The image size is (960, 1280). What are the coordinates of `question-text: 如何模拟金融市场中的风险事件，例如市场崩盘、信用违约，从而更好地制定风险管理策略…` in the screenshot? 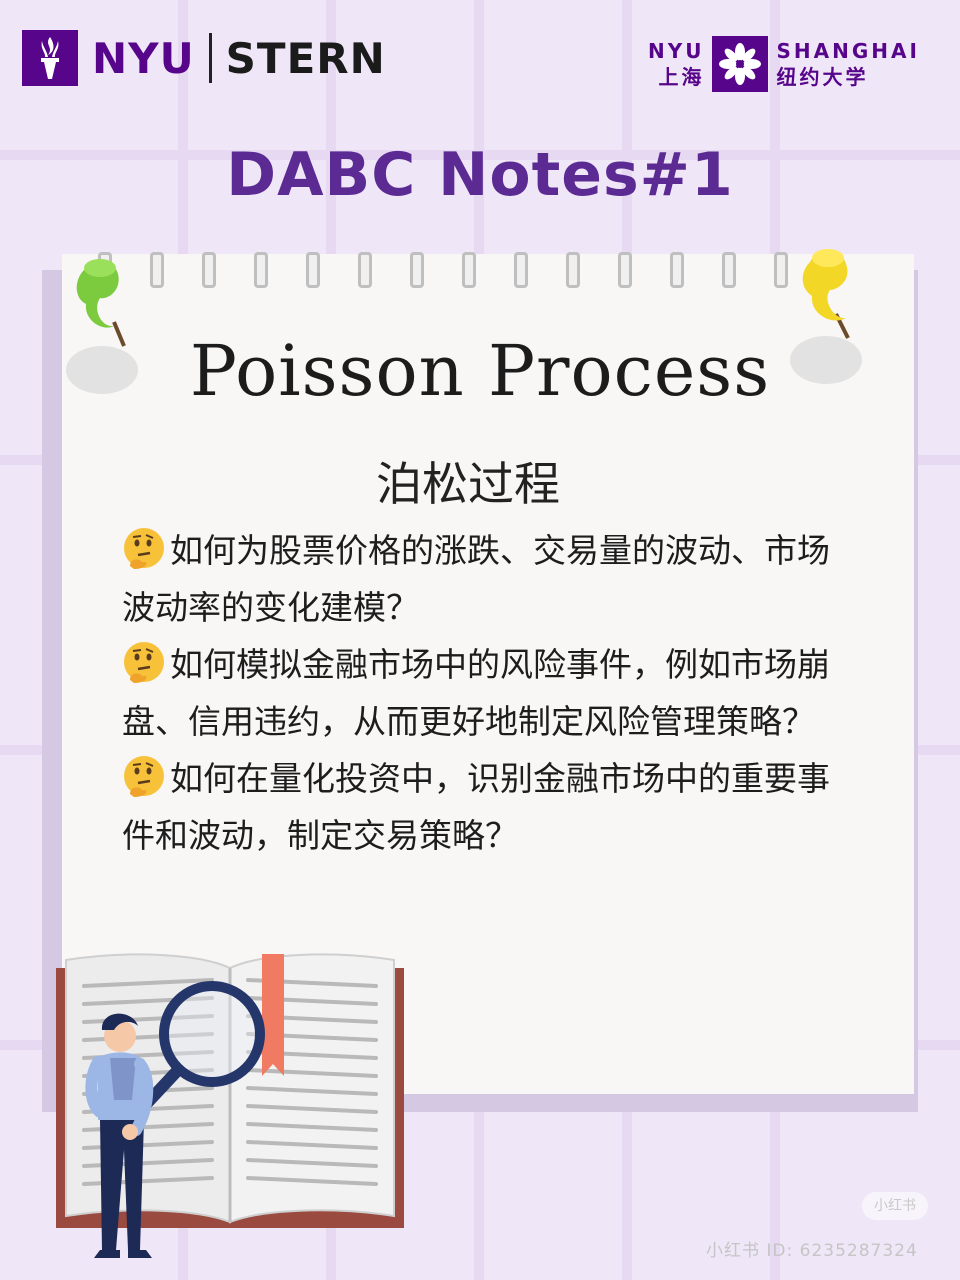 It's located at (476, 693).